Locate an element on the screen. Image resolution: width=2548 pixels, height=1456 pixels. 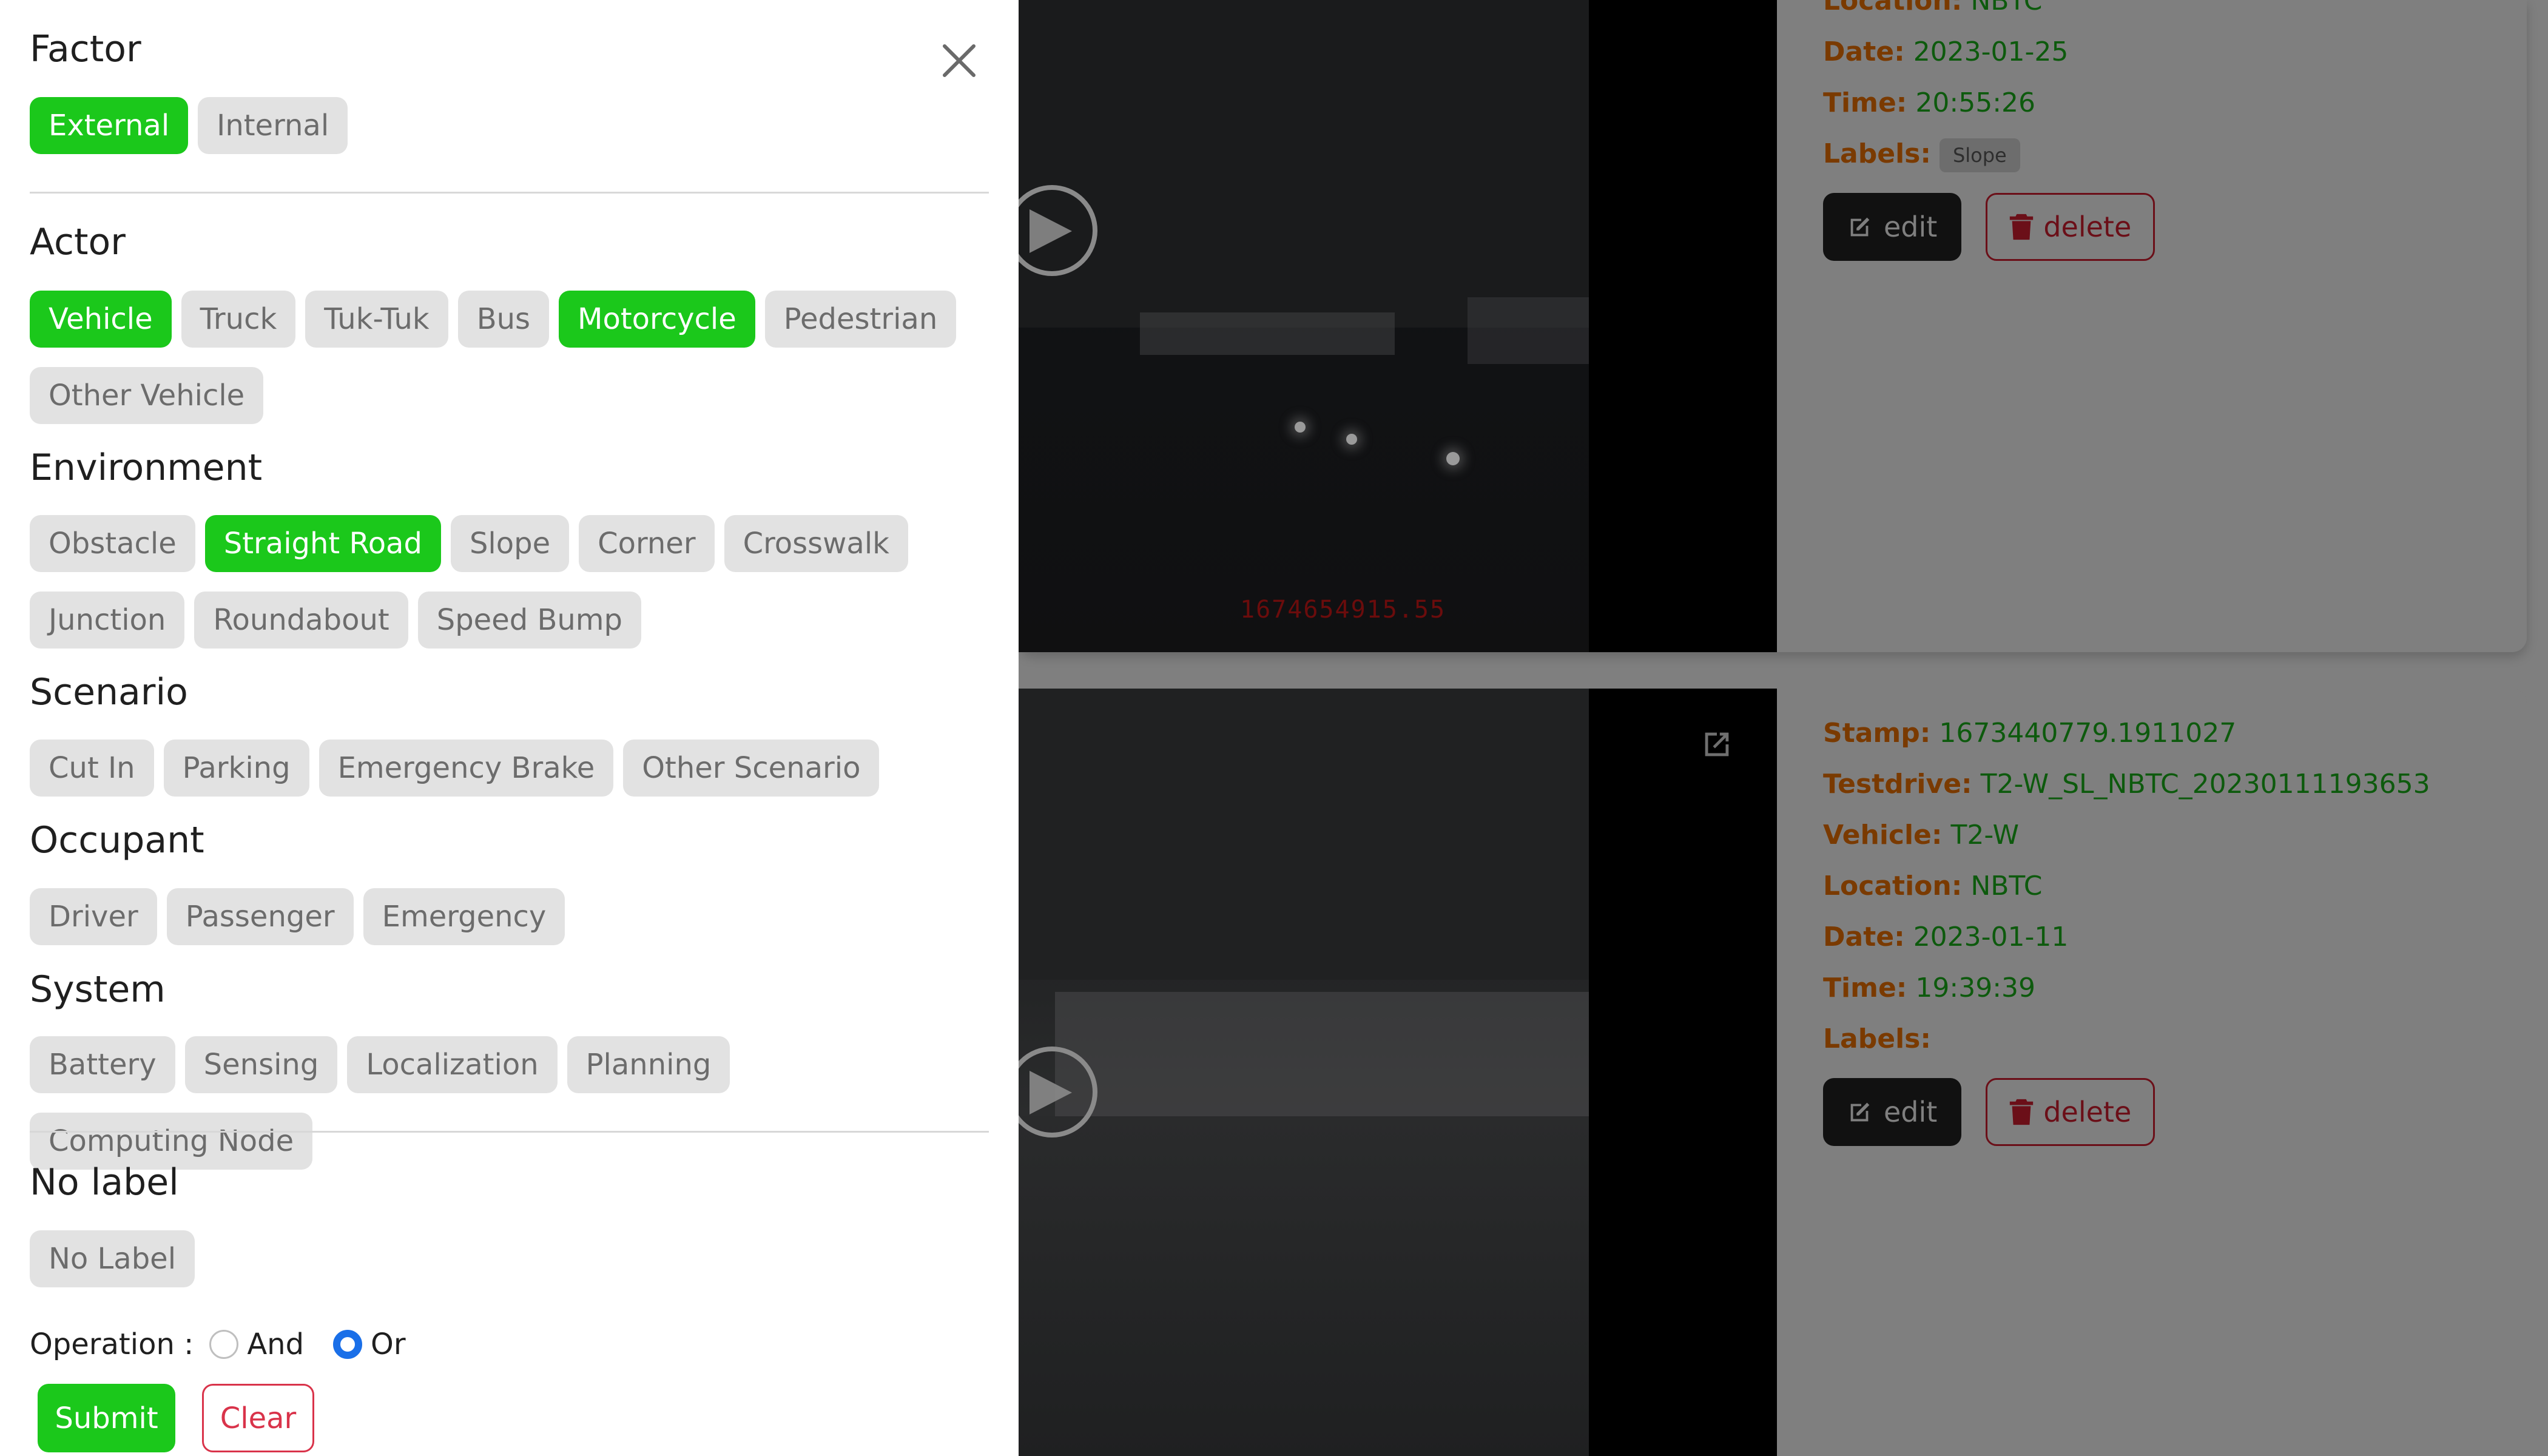
video-player: 1674654915.55 is located at coordinates (1398, 326).